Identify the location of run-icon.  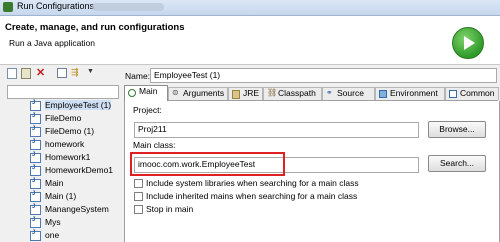
(468, 43).